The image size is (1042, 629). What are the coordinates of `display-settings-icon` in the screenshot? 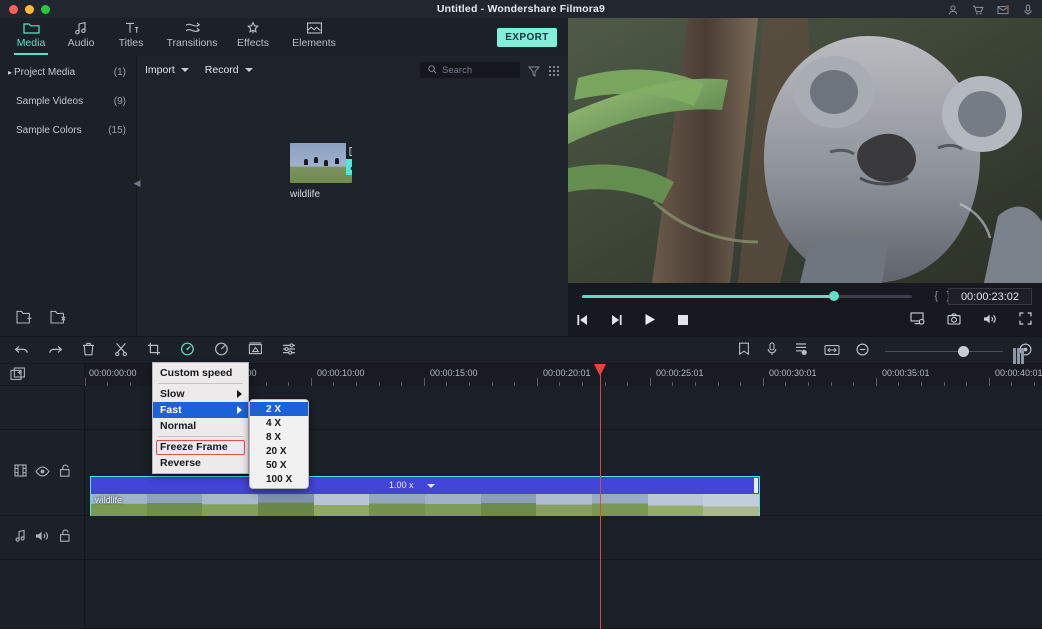 It's located at (917, 321).